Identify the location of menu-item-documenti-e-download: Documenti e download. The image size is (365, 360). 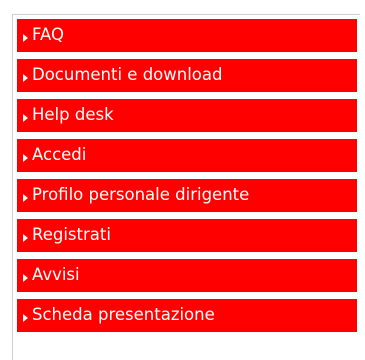
(187, 75).